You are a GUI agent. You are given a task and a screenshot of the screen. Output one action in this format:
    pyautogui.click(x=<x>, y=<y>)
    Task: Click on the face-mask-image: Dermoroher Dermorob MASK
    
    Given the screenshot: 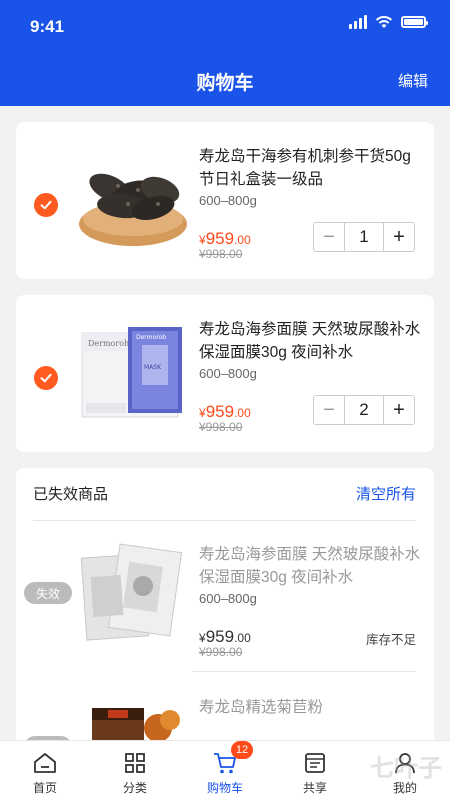 What is the action you would take?
    pyautogui.click(x=131, y=372)
    